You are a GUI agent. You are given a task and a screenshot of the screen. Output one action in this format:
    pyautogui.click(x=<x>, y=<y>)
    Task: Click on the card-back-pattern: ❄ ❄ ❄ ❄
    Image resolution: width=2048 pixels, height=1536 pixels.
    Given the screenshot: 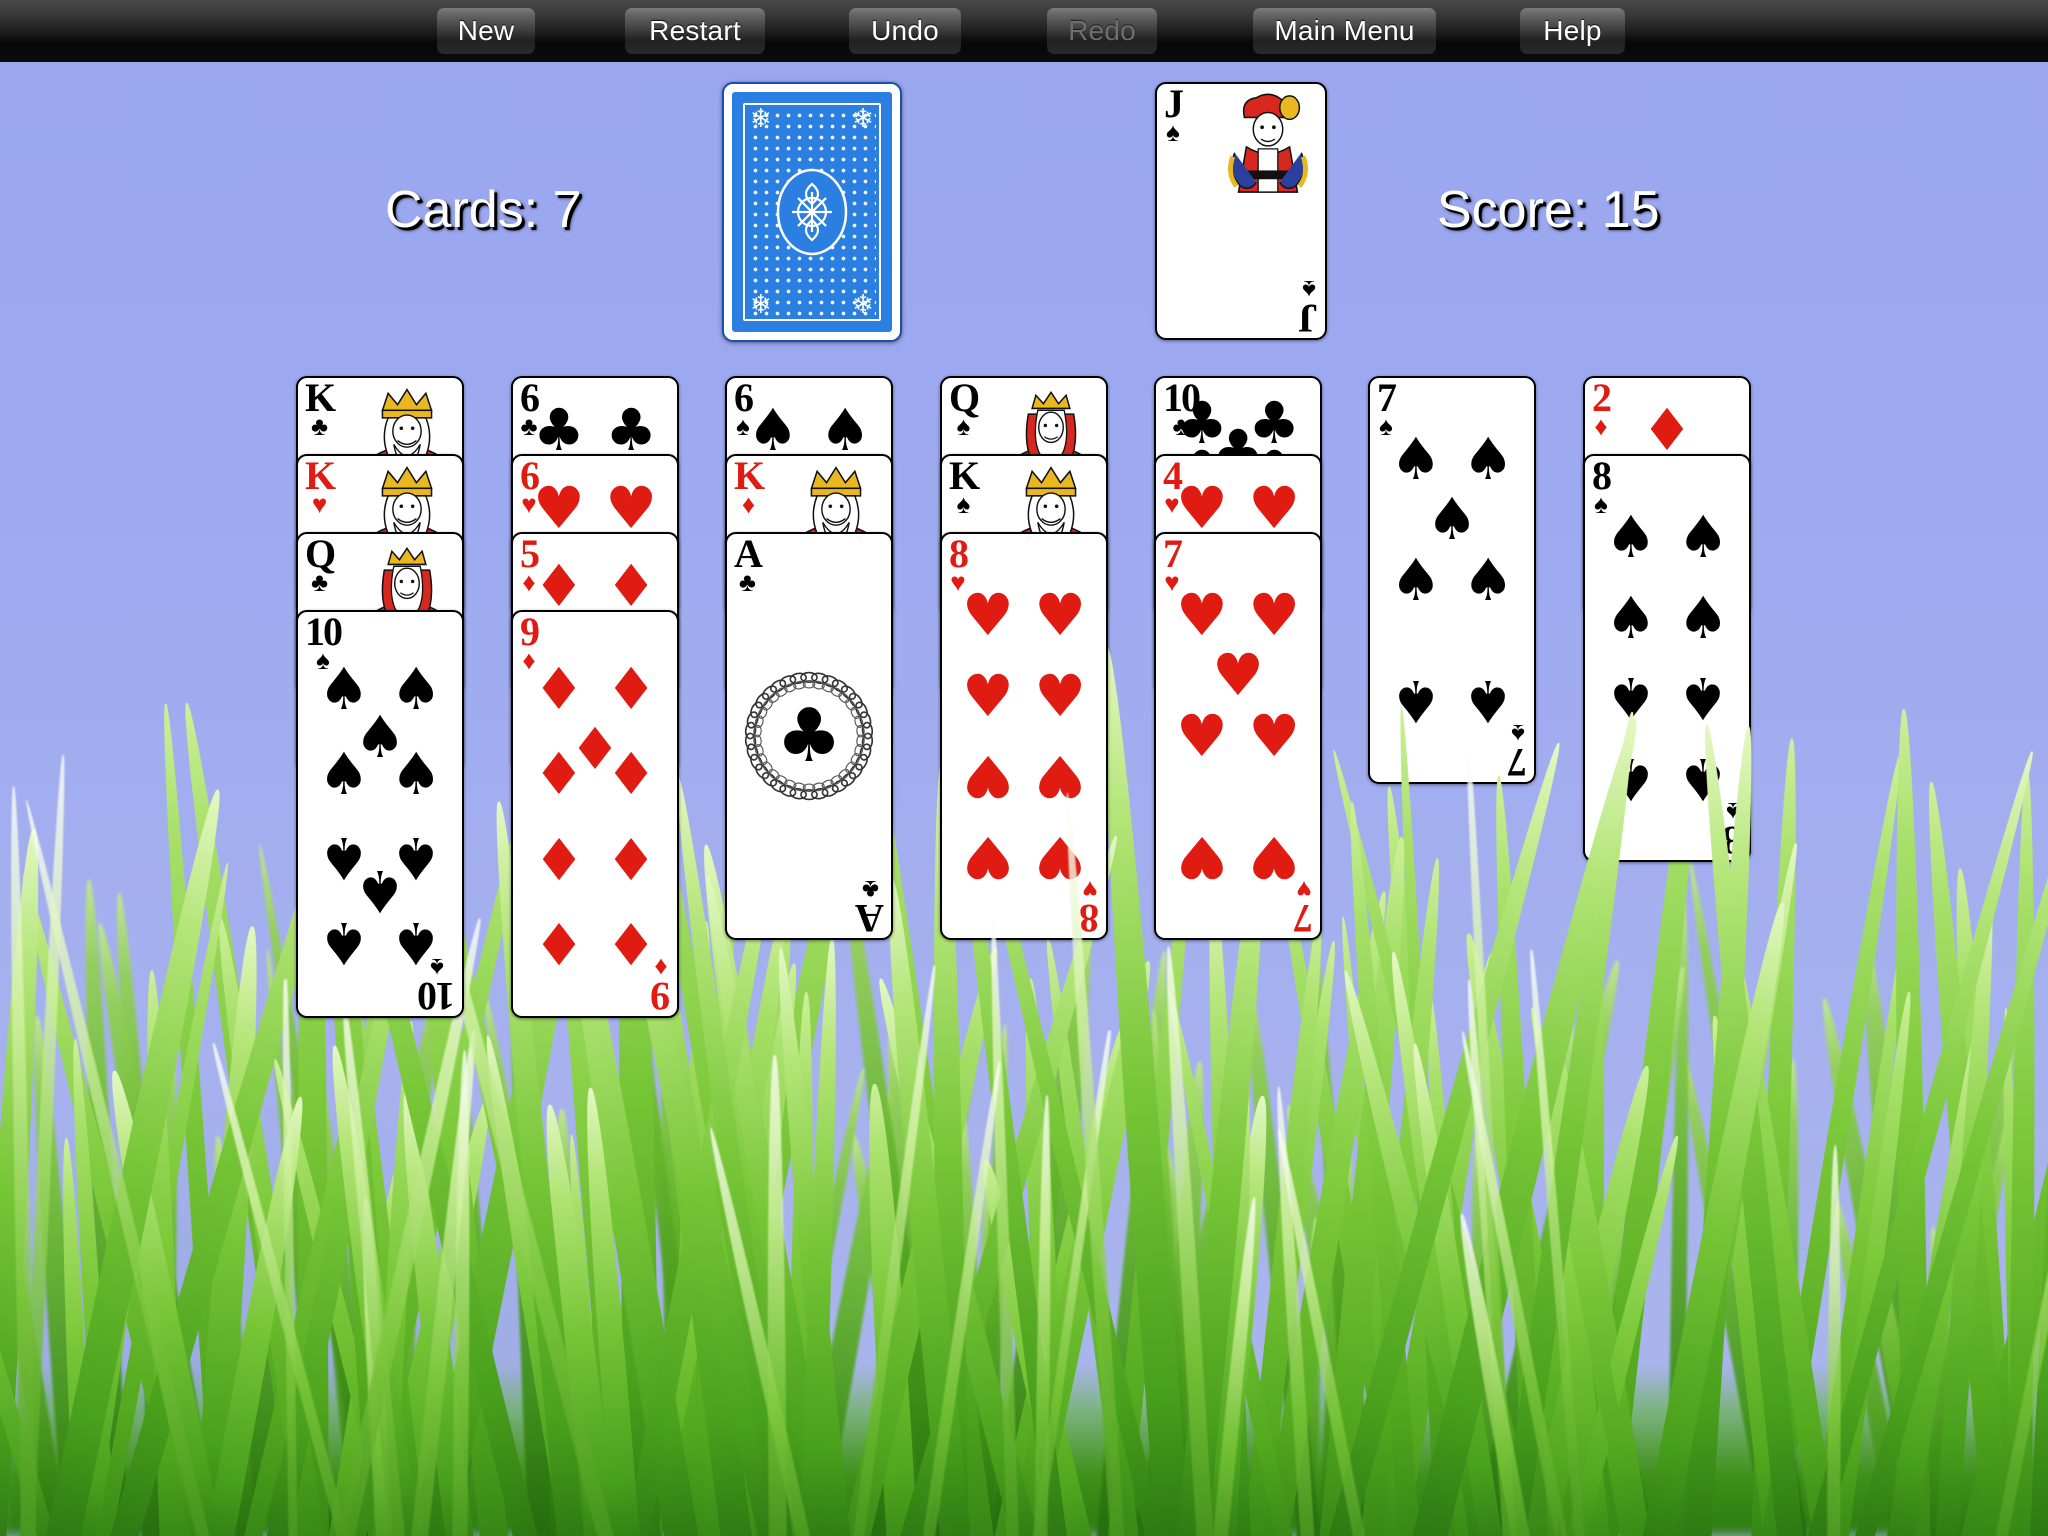 What is the action you would take?
    pyautogui.click(x=812, y=212)
    